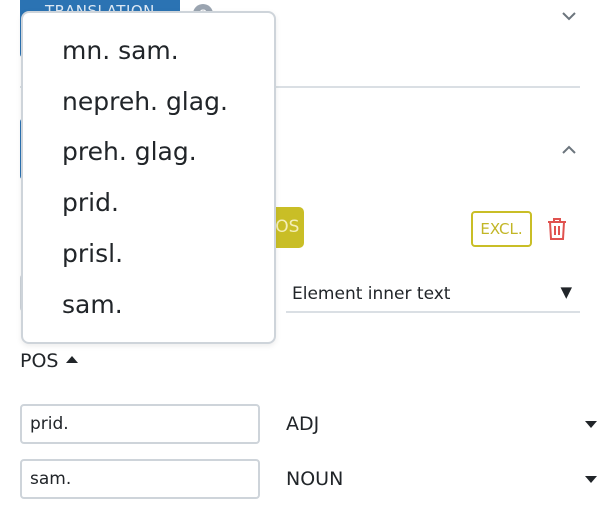  Describe the element at coordinates (72, 359) in the screenshot. I see `caret-up-icon` at that location.